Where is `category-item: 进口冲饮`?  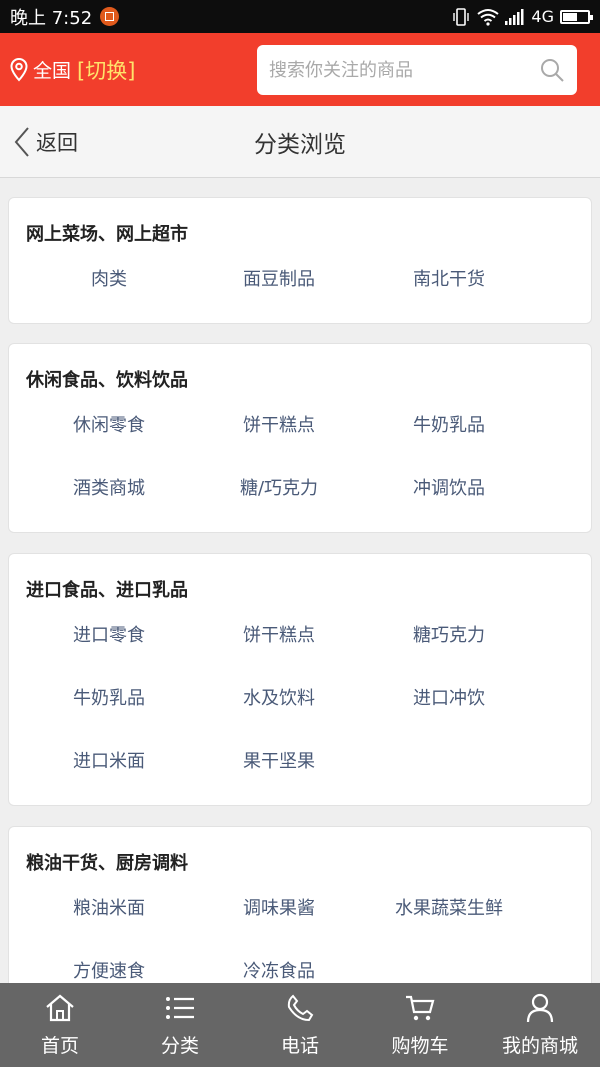 category-item: 进口冲饮 is located at coordinates (449, 697).